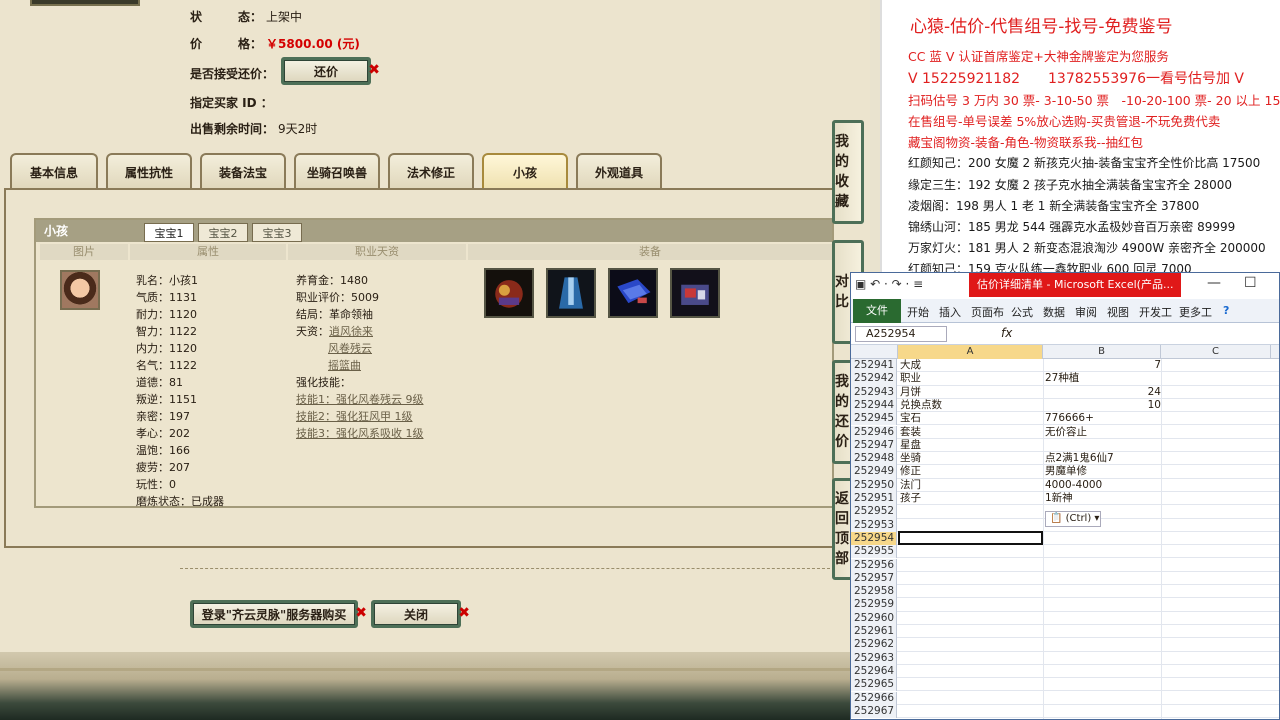 The image size is (1280, 720). Describe the element at coordinates (950, 312) in the screenshot. I see `ribbon-tab-insert: 插入` at that location.